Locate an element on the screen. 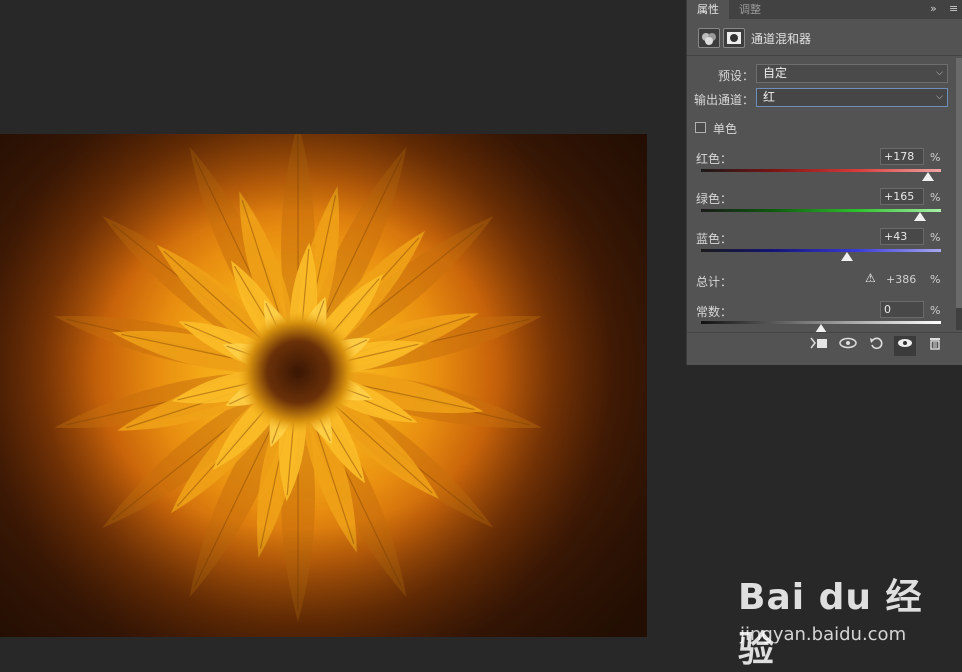  monochrome-checkbox is located at coordinates (700, 127).